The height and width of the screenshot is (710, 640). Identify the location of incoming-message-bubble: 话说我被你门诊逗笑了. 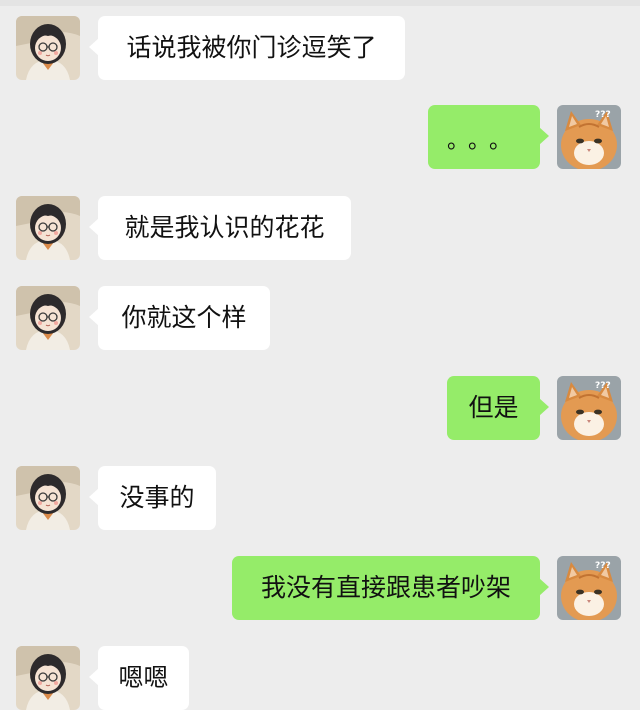
(247, 48).